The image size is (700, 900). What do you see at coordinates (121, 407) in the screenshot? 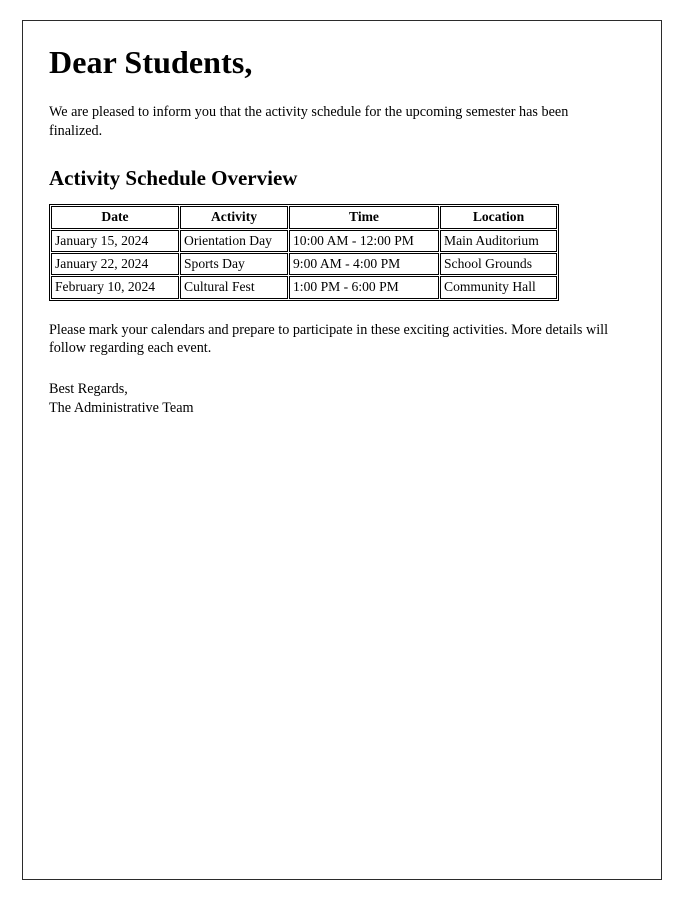
I see `signoff-sender: The Administrative Team` at bounding box center [121, 407].